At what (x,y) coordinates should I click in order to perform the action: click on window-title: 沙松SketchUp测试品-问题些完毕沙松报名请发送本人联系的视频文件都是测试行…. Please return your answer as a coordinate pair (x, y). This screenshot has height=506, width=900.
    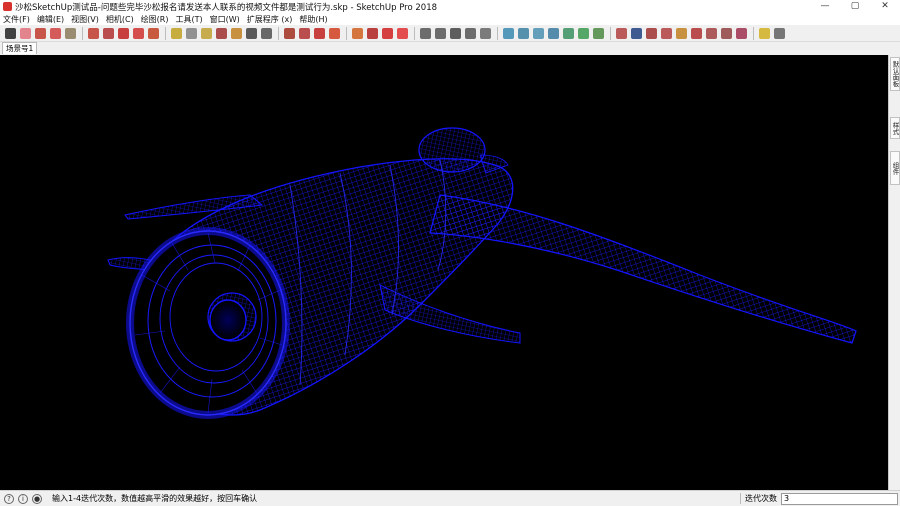
    Looking at the image, I should click on (226, 7).